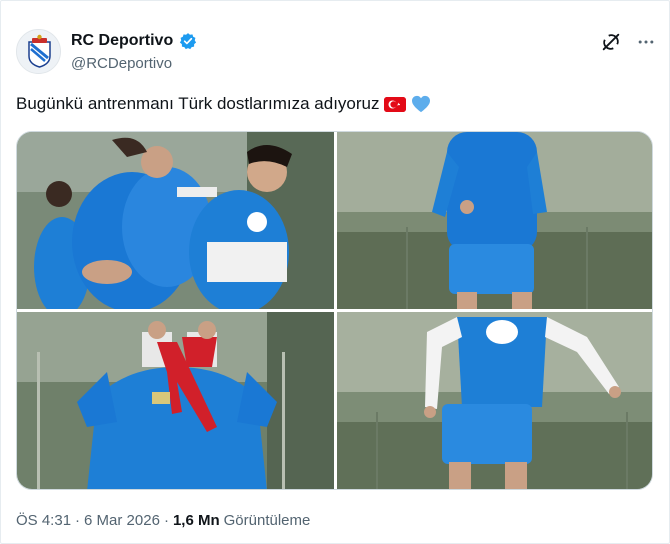  I want to click on author-name-row: RC Deportivo, so click(134, 41).